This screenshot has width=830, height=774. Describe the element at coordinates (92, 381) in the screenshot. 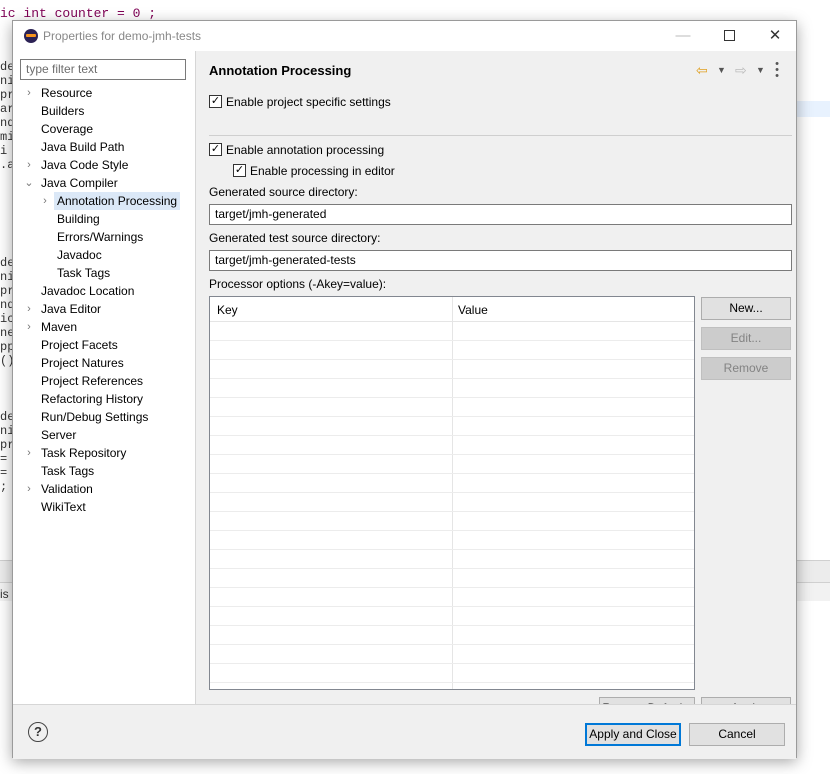

I see `tree-item-label: Project References` at that location.